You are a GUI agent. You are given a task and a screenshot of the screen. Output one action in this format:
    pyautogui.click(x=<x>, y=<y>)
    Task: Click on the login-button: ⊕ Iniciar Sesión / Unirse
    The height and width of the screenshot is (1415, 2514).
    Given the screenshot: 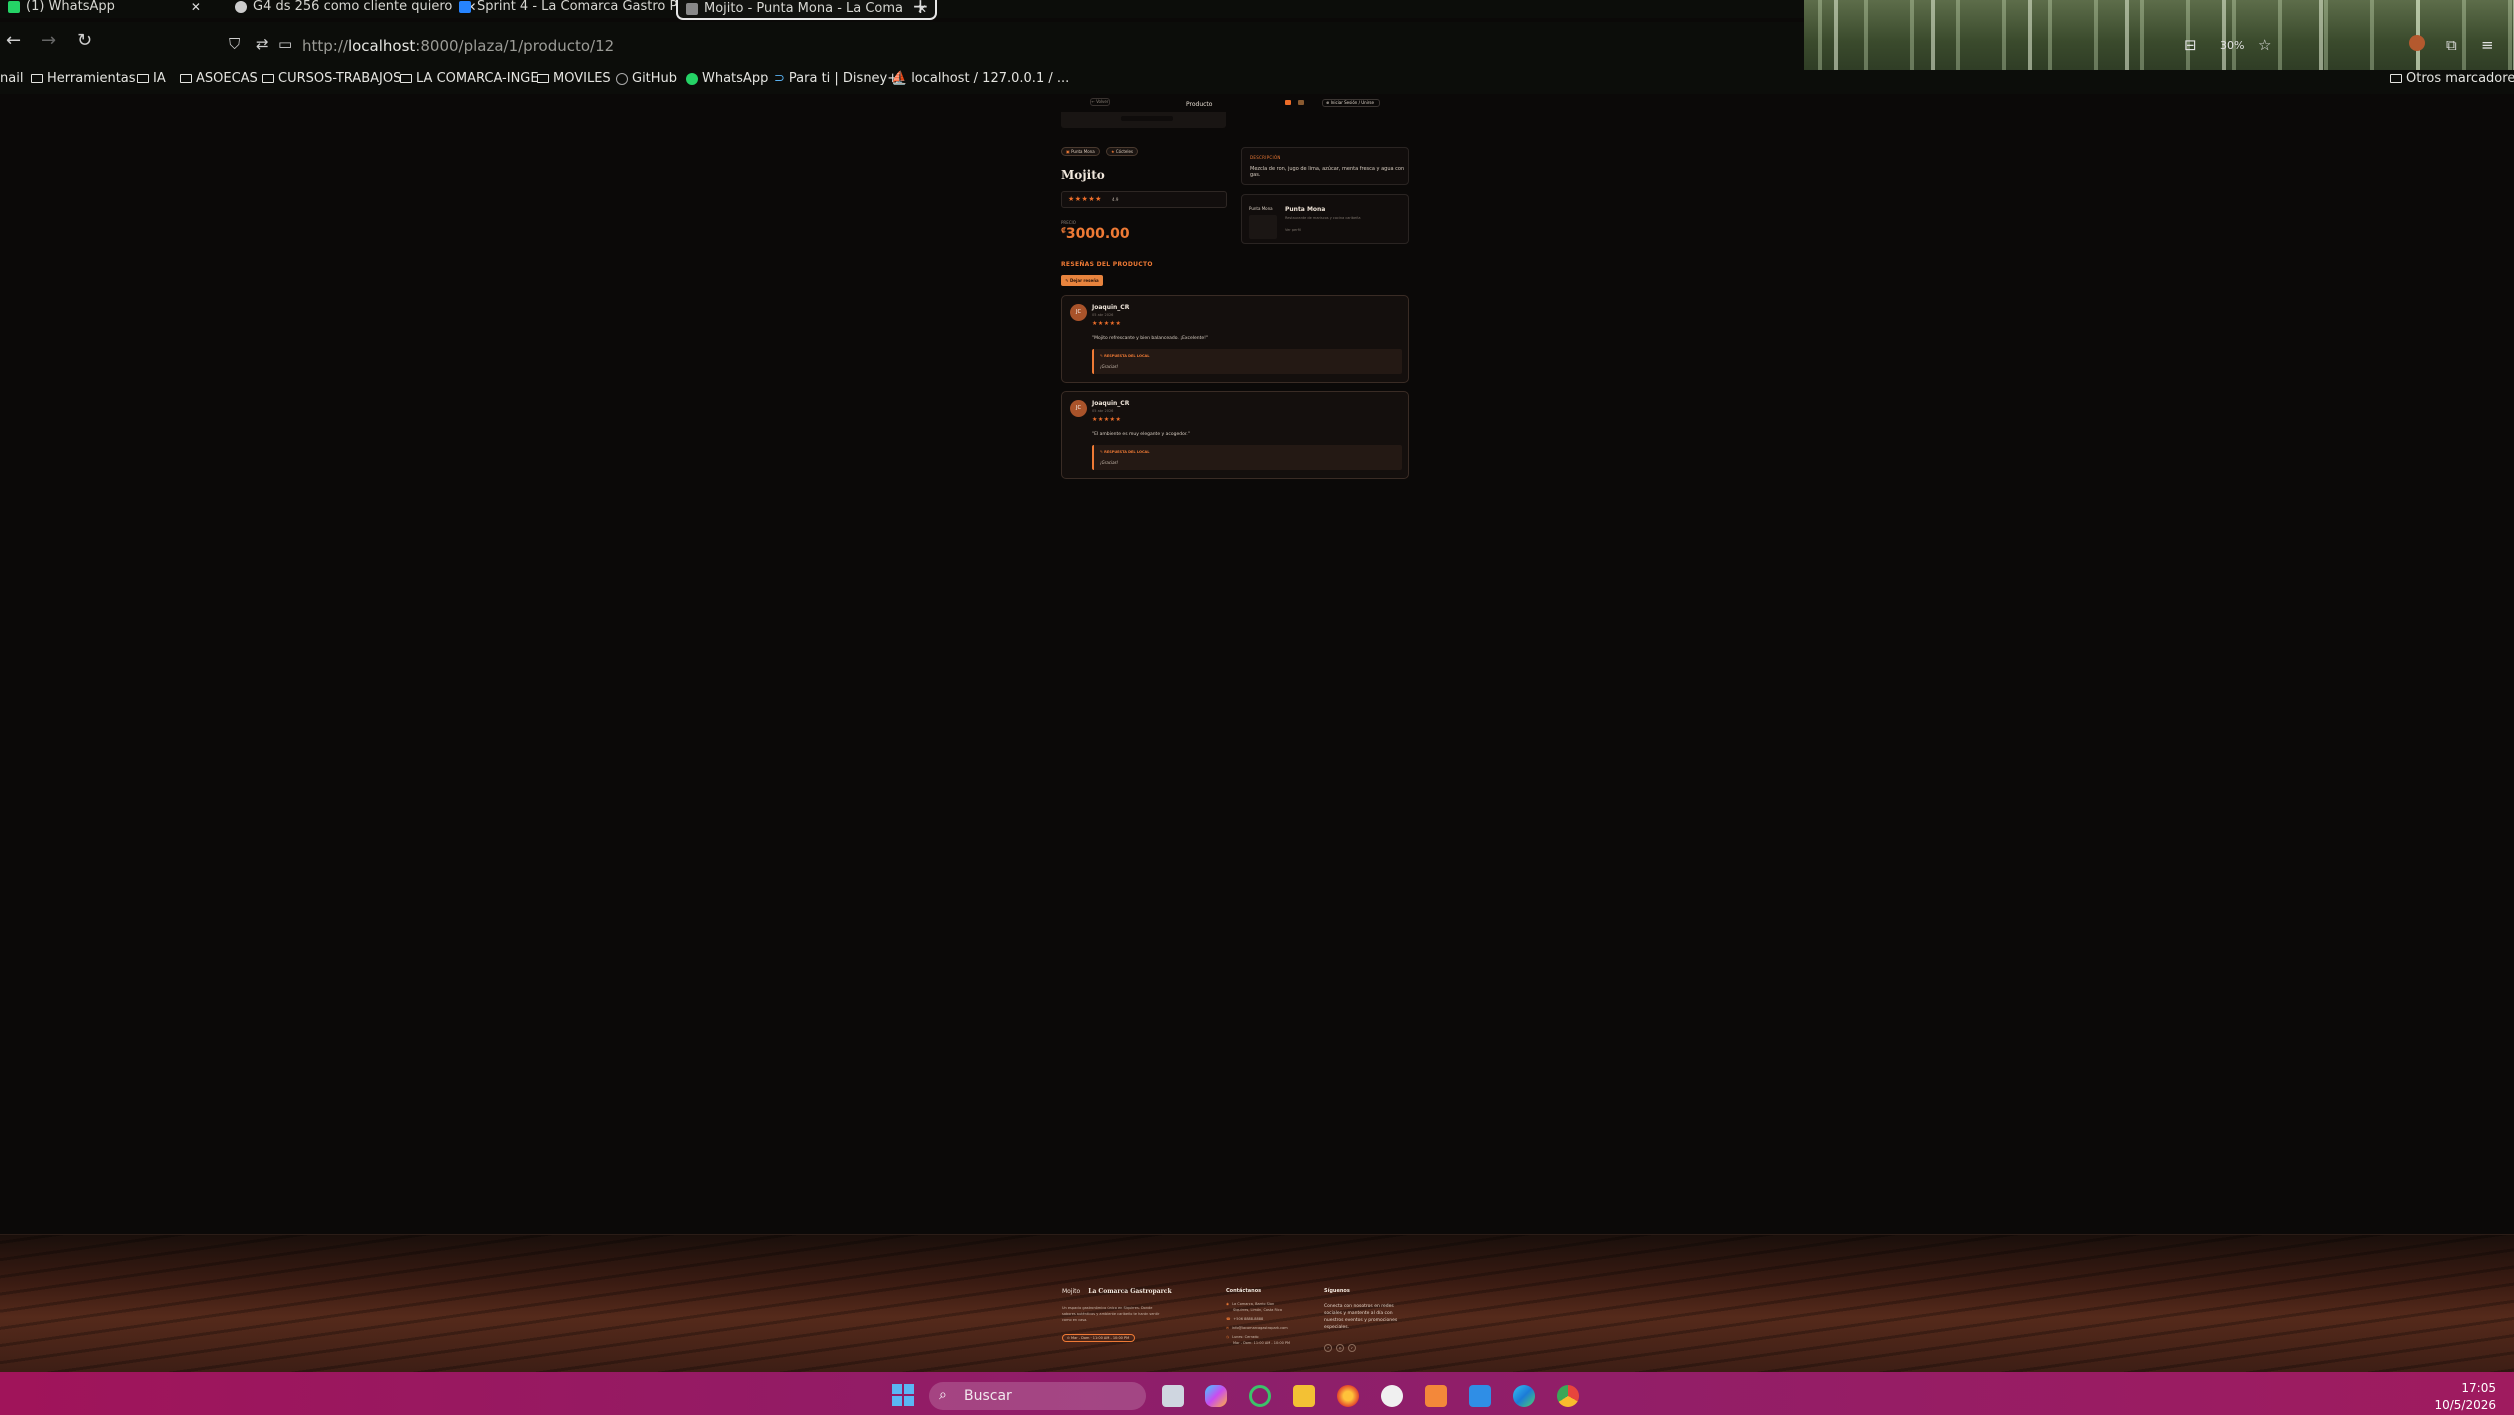 What is the action you would take?
    pyautogui.click(x=1351, y=103)
    